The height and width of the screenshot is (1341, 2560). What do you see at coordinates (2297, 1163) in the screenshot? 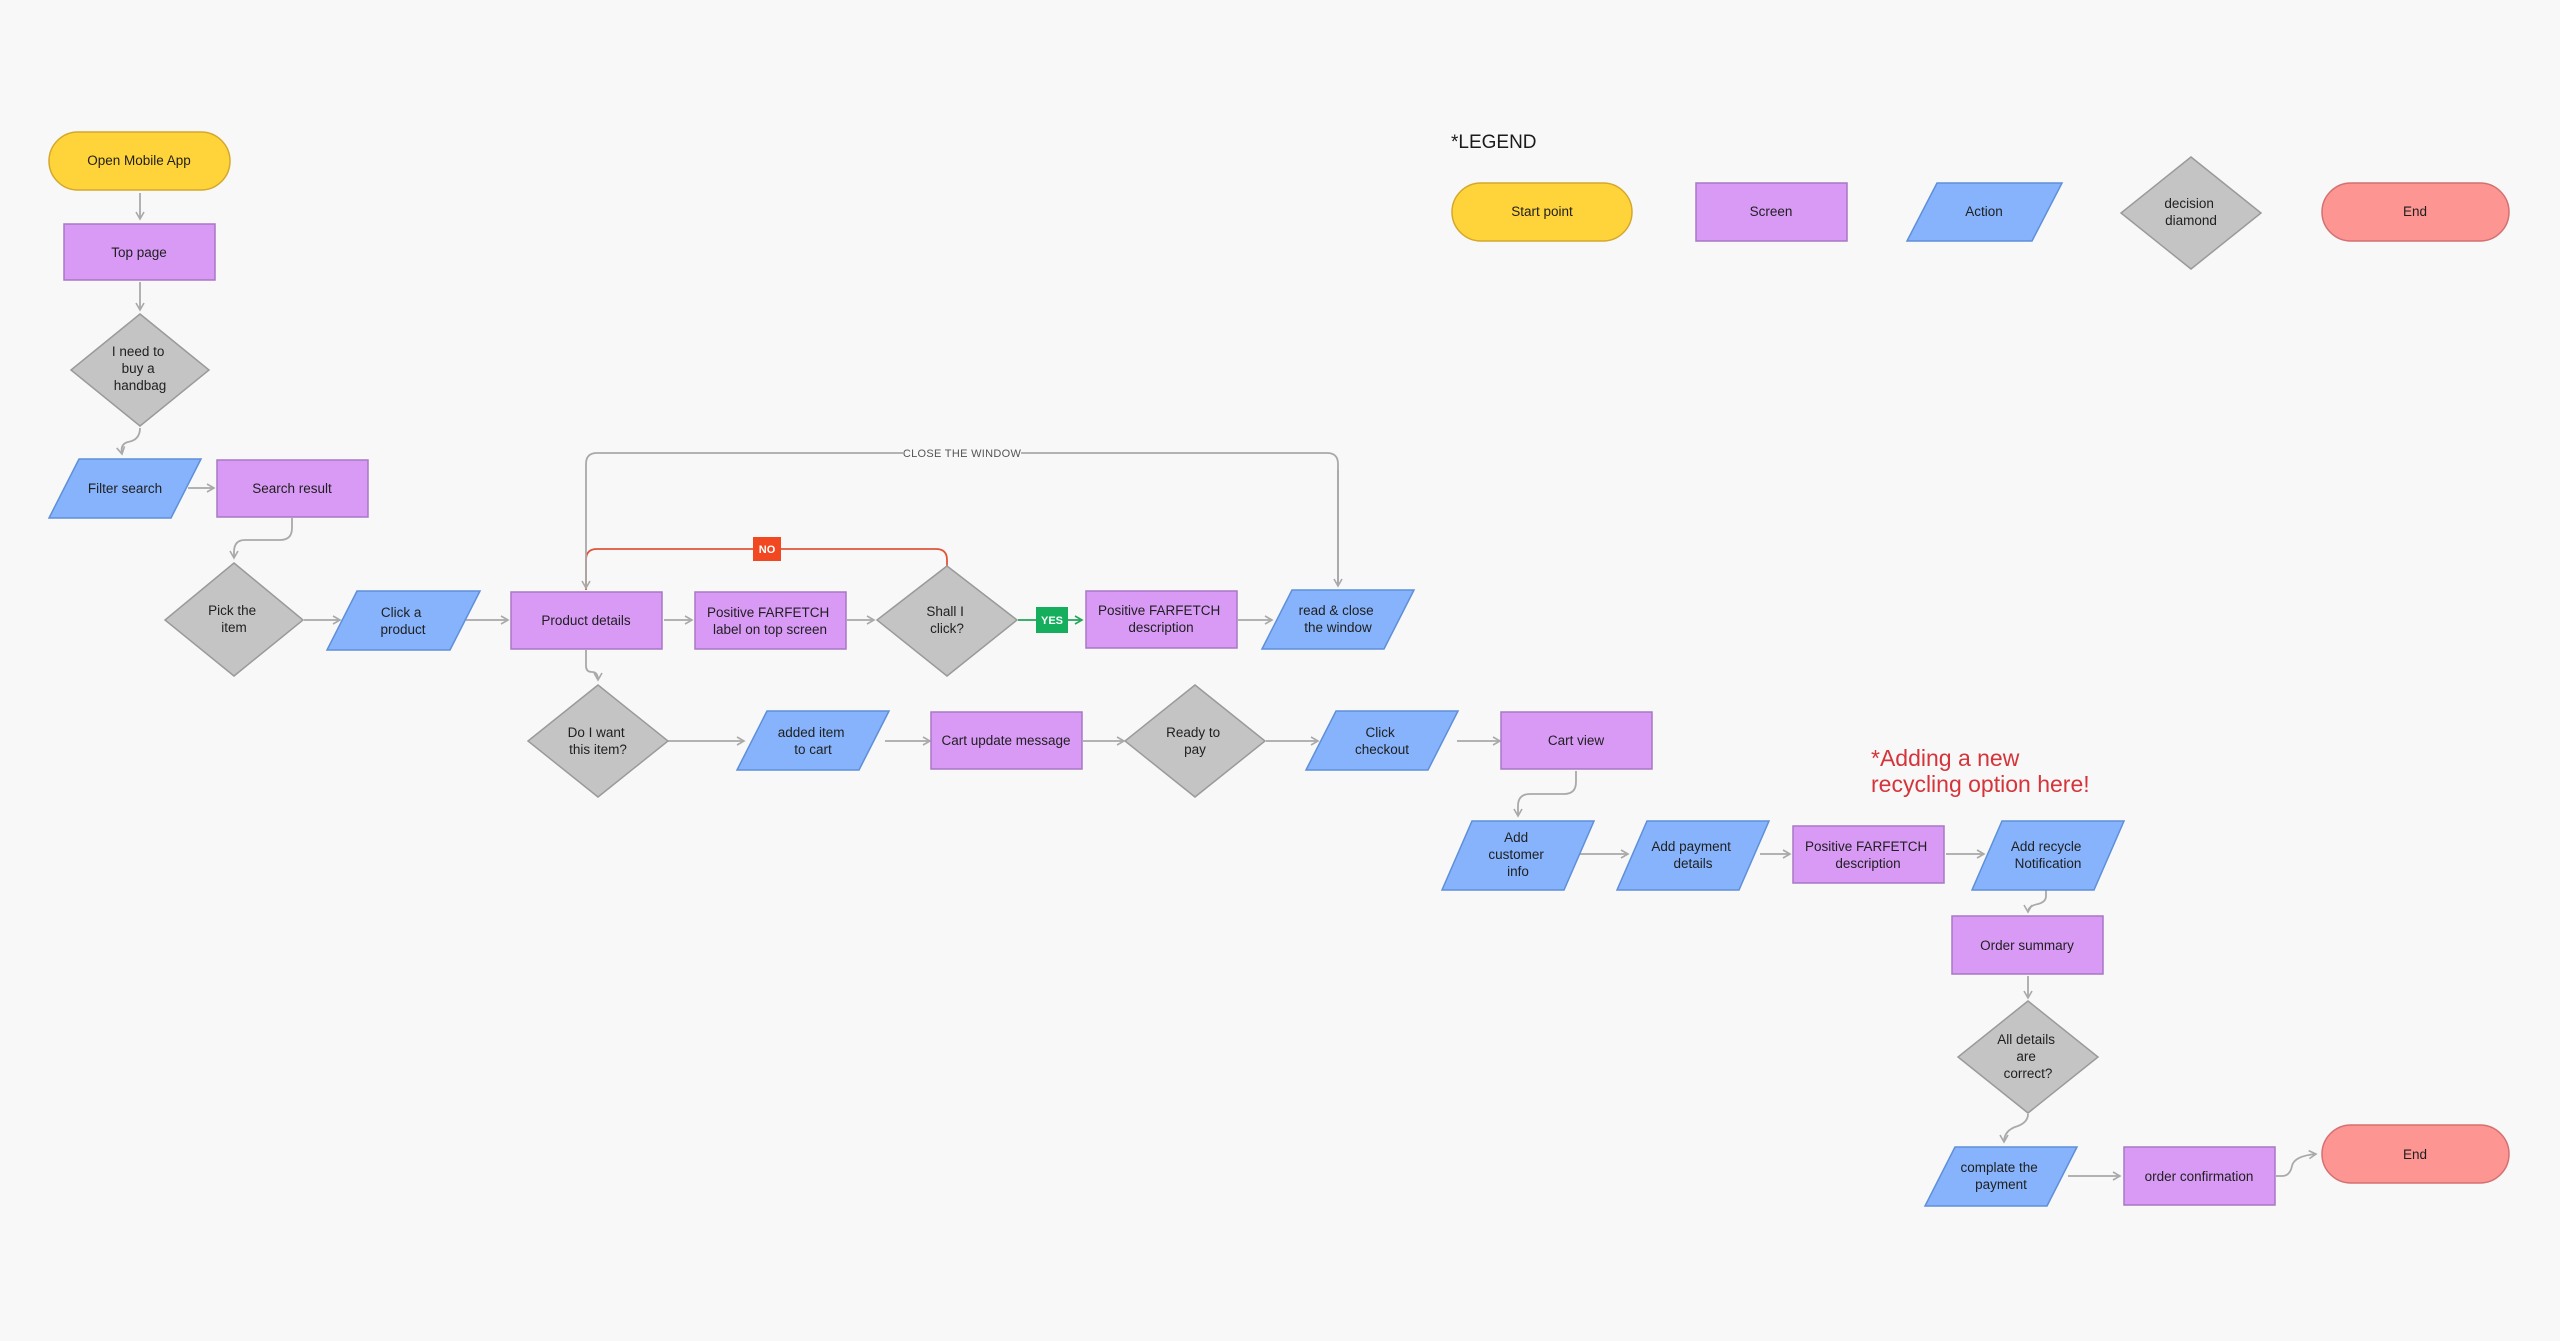
I see `edge-confirm-to-end` at bounding box center [2297, 1163].